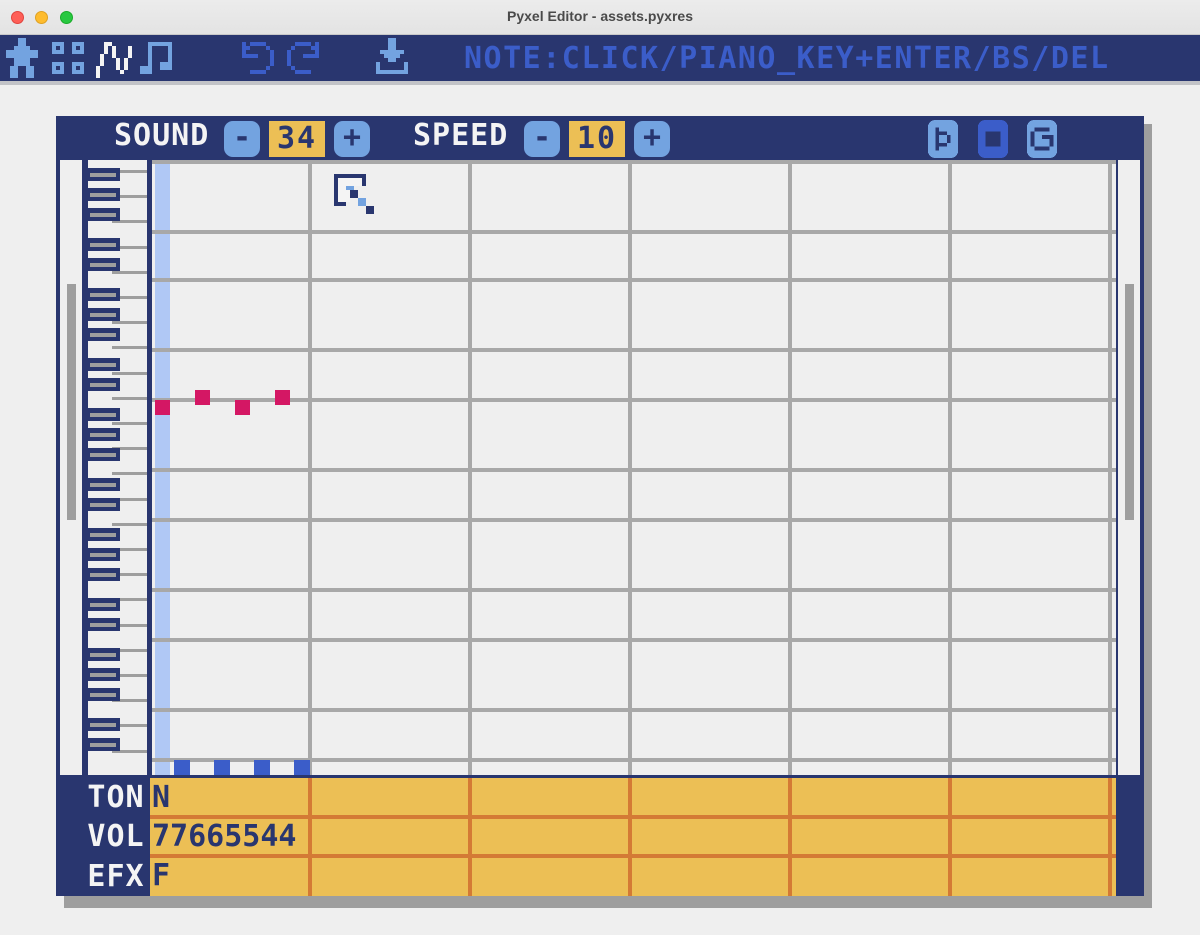 The height and width of the screenshot is (935, 1200). I want to click on music-editor-icon, so click(156, 58).